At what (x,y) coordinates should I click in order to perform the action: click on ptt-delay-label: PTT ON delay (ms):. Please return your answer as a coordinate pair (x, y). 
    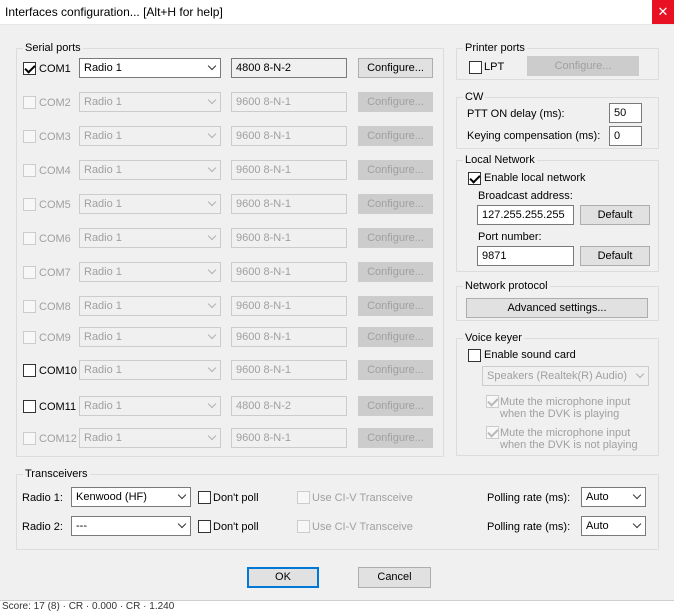
    Looking at the image, I should click on (516, 114).